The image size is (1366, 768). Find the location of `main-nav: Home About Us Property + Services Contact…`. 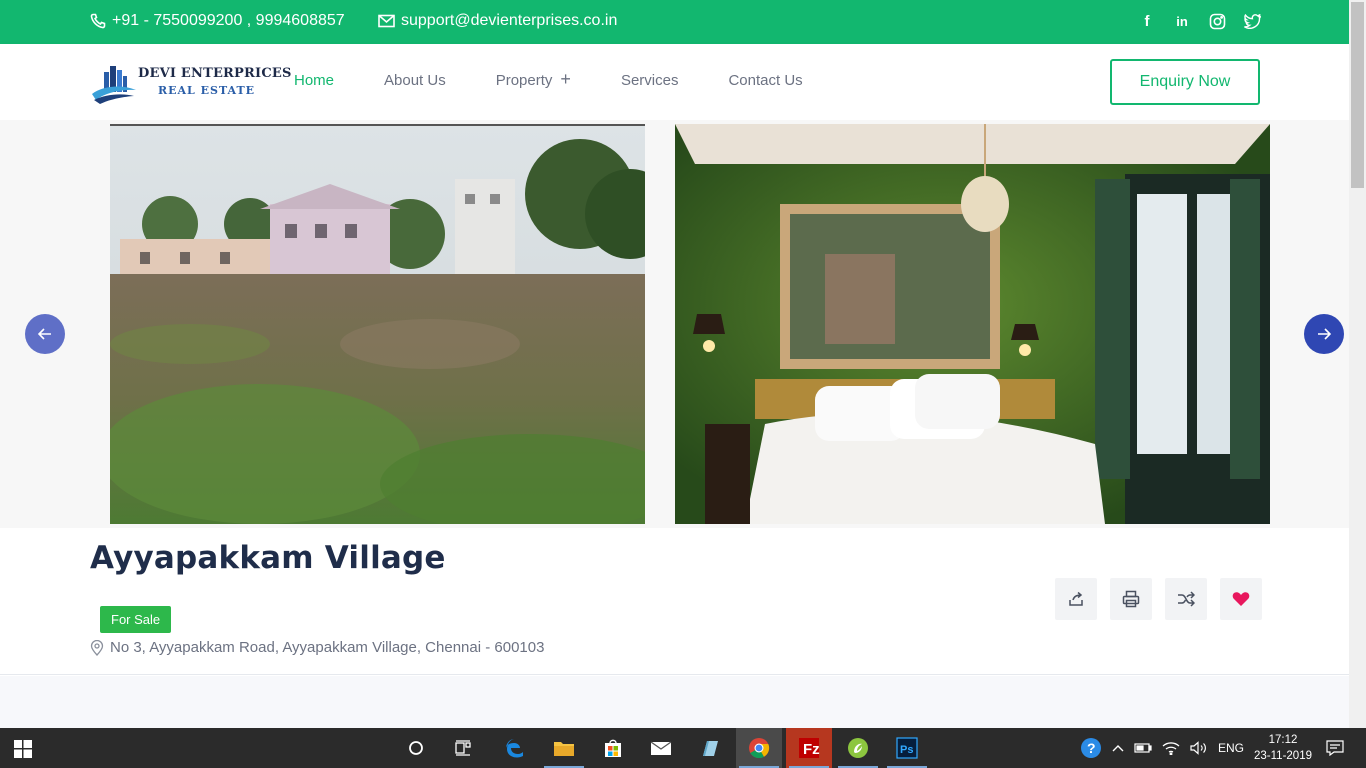

main-nav: Home About Us Property + Services Contact… is located at coordinates (573, 79).